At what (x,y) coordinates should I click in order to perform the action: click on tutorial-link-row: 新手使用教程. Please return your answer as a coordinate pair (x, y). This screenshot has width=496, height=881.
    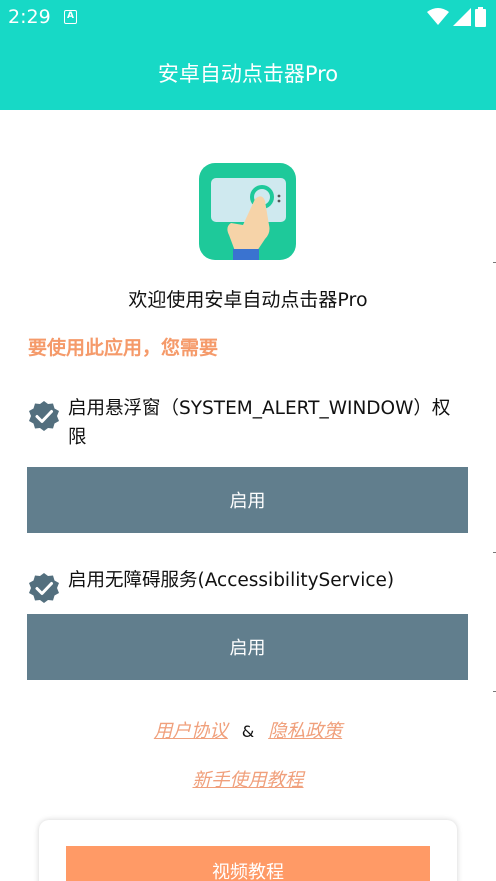
    Looking at the image, I should click on (248, 779).